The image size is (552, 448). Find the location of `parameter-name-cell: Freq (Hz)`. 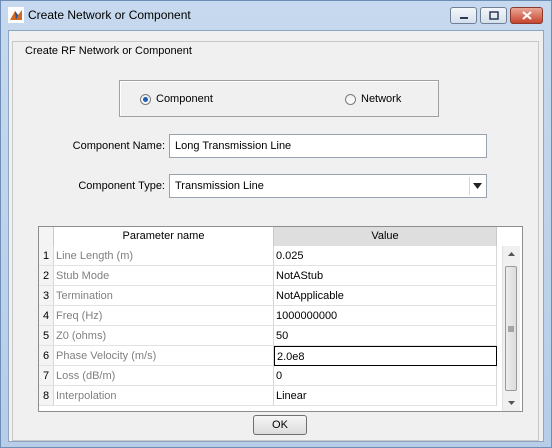

parameter-name-cell: Freq (Hz) is located at coordinates (164, 316).